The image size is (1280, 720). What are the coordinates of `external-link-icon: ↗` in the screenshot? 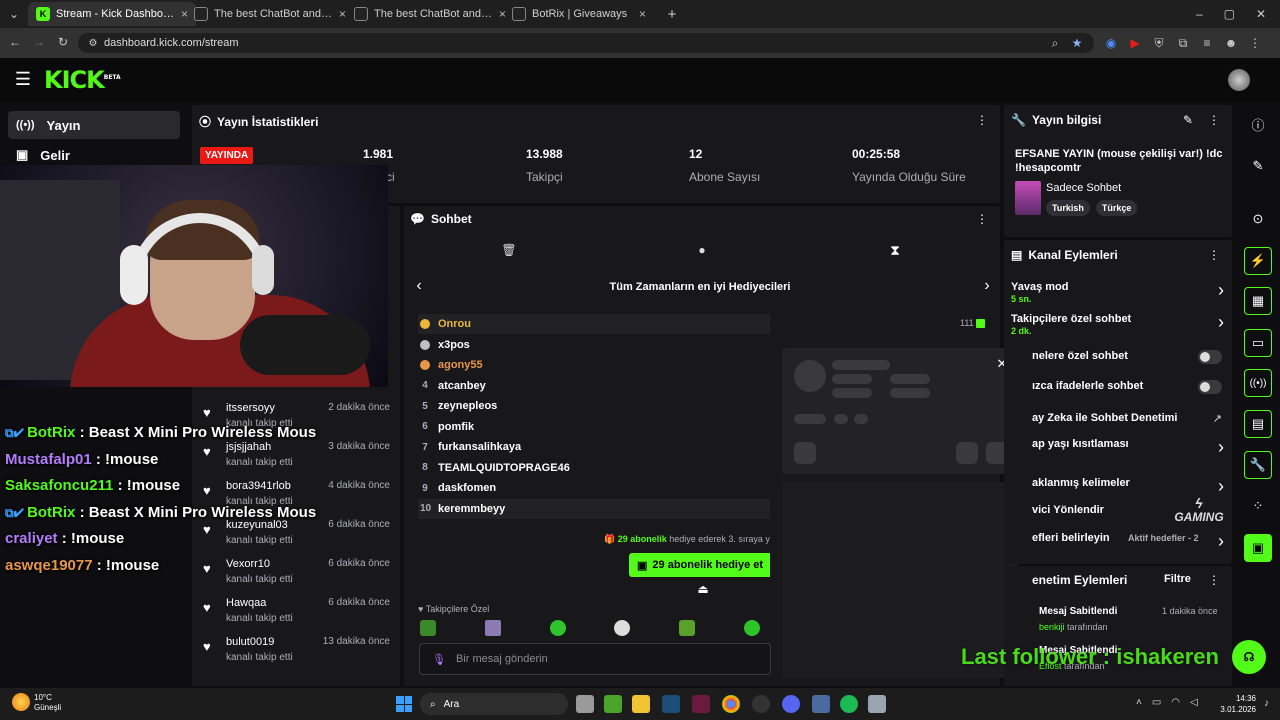 It's located at (1217, 418).